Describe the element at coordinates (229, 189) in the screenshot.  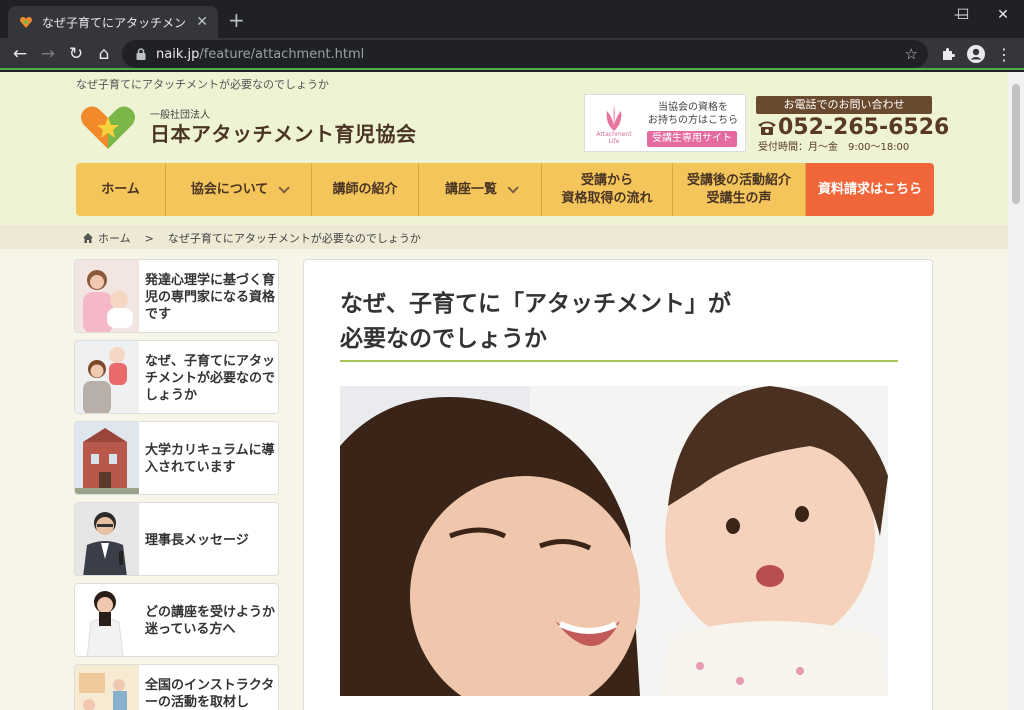
I see `nav-about-label: 協会について` at that location.